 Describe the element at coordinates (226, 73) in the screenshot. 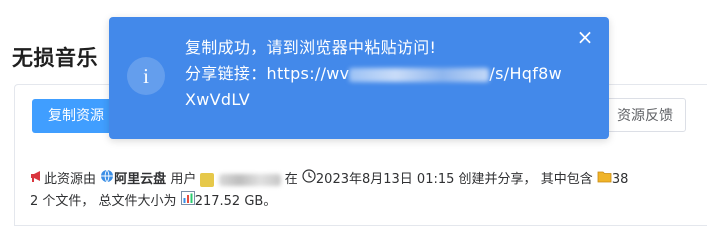

I see `share-link-label: 分享链接：` at that location.